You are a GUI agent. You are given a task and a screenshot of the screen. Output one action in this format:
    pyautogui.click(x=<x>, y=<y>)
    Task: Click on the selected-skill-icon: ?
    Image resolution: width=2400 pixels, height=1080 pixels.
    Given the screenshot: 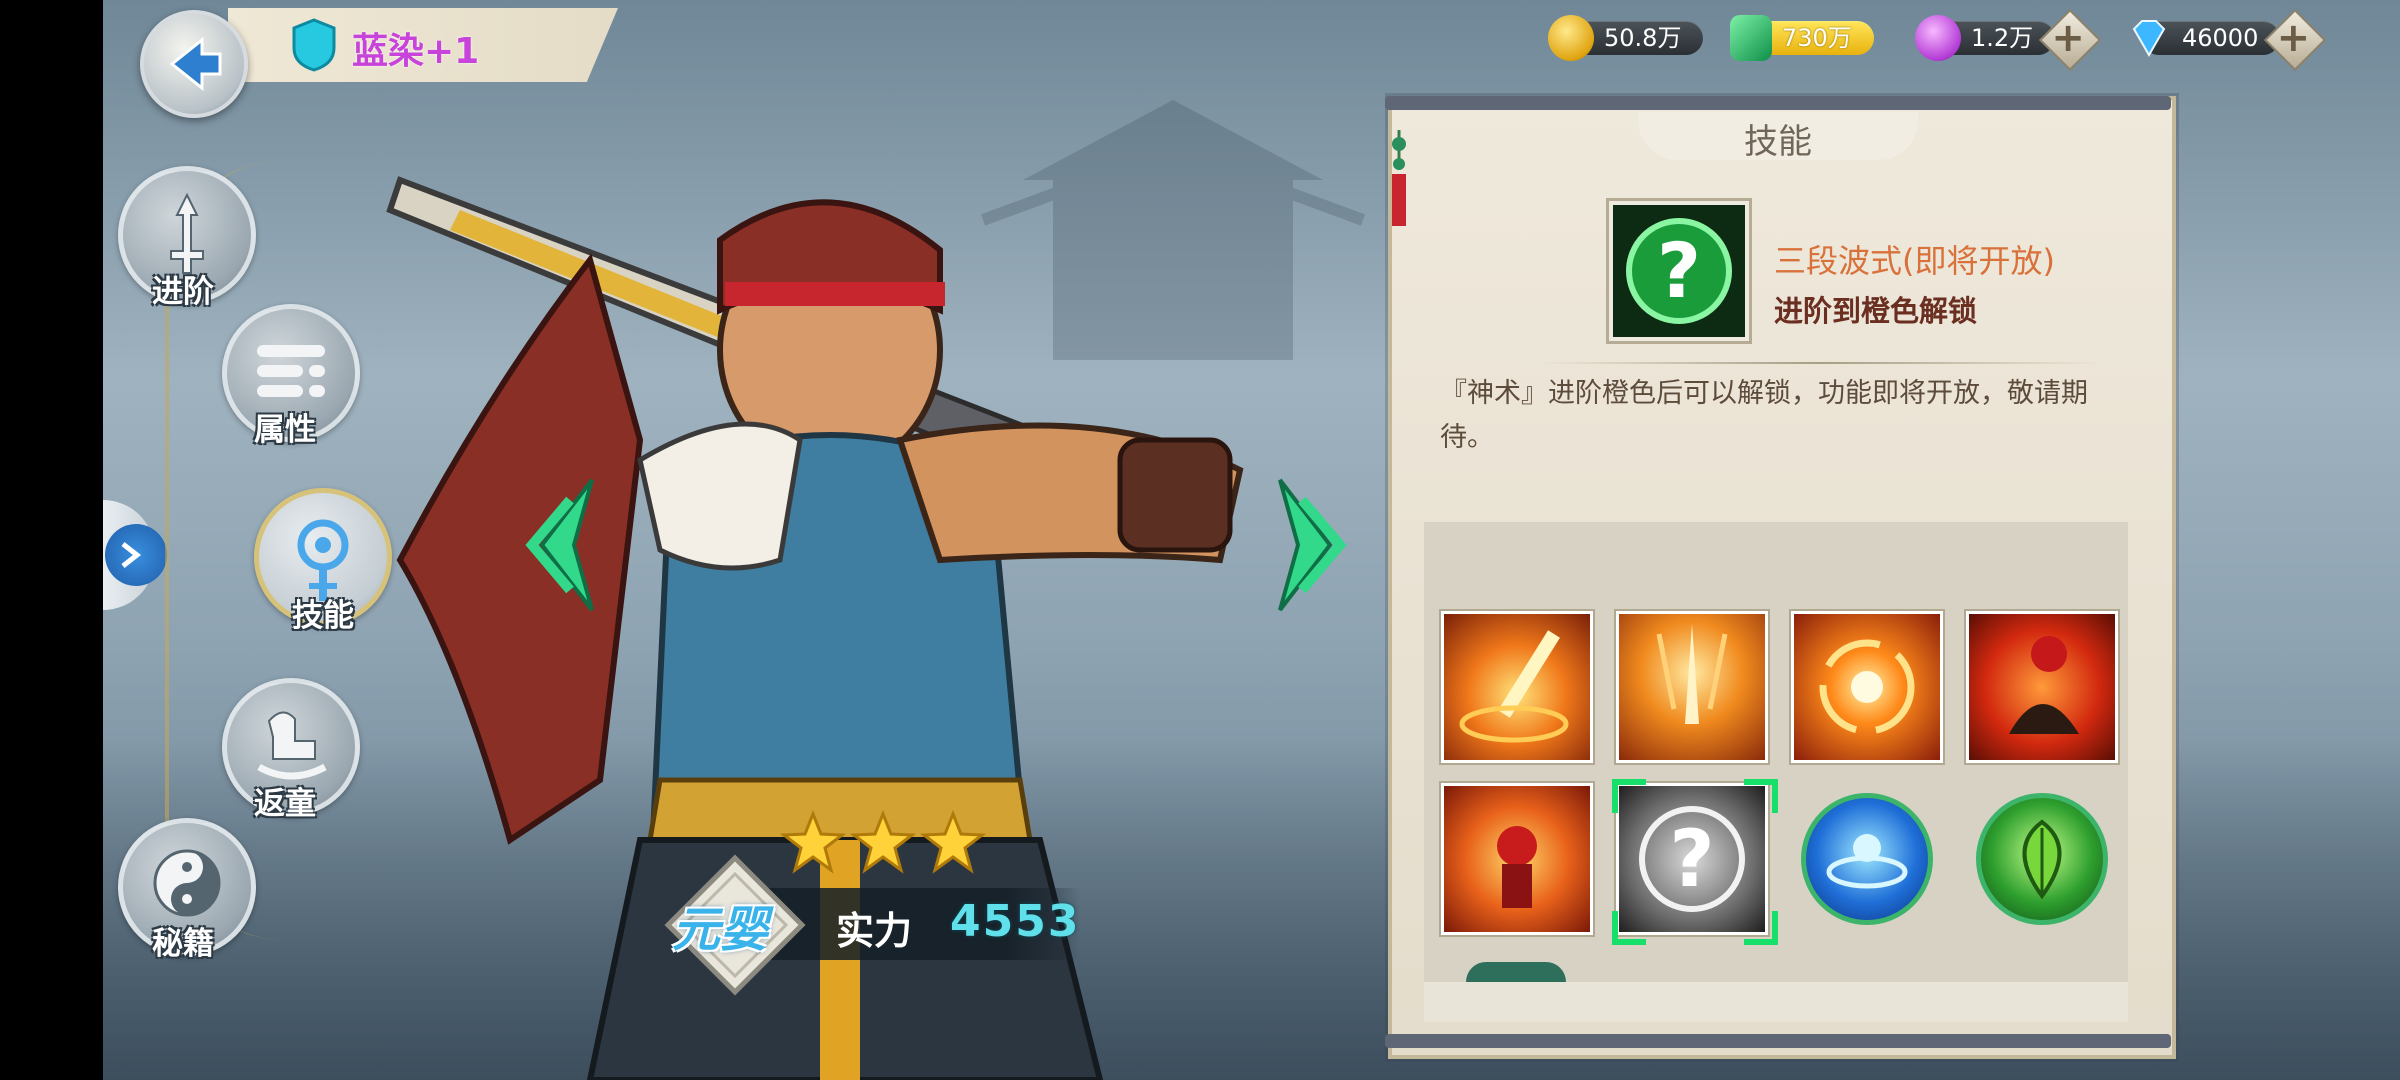 What is the action you would take?
    pyautogui.click(x=1679, y=271)
    